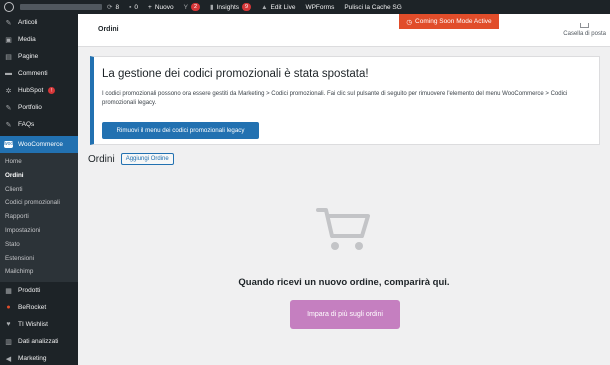 The height and width of the screenshot is (365, 610). What do you see at coordinates (409, 22) in the screenshot?
I see `clock-icon: ◷` at bounding box center [409, 22].